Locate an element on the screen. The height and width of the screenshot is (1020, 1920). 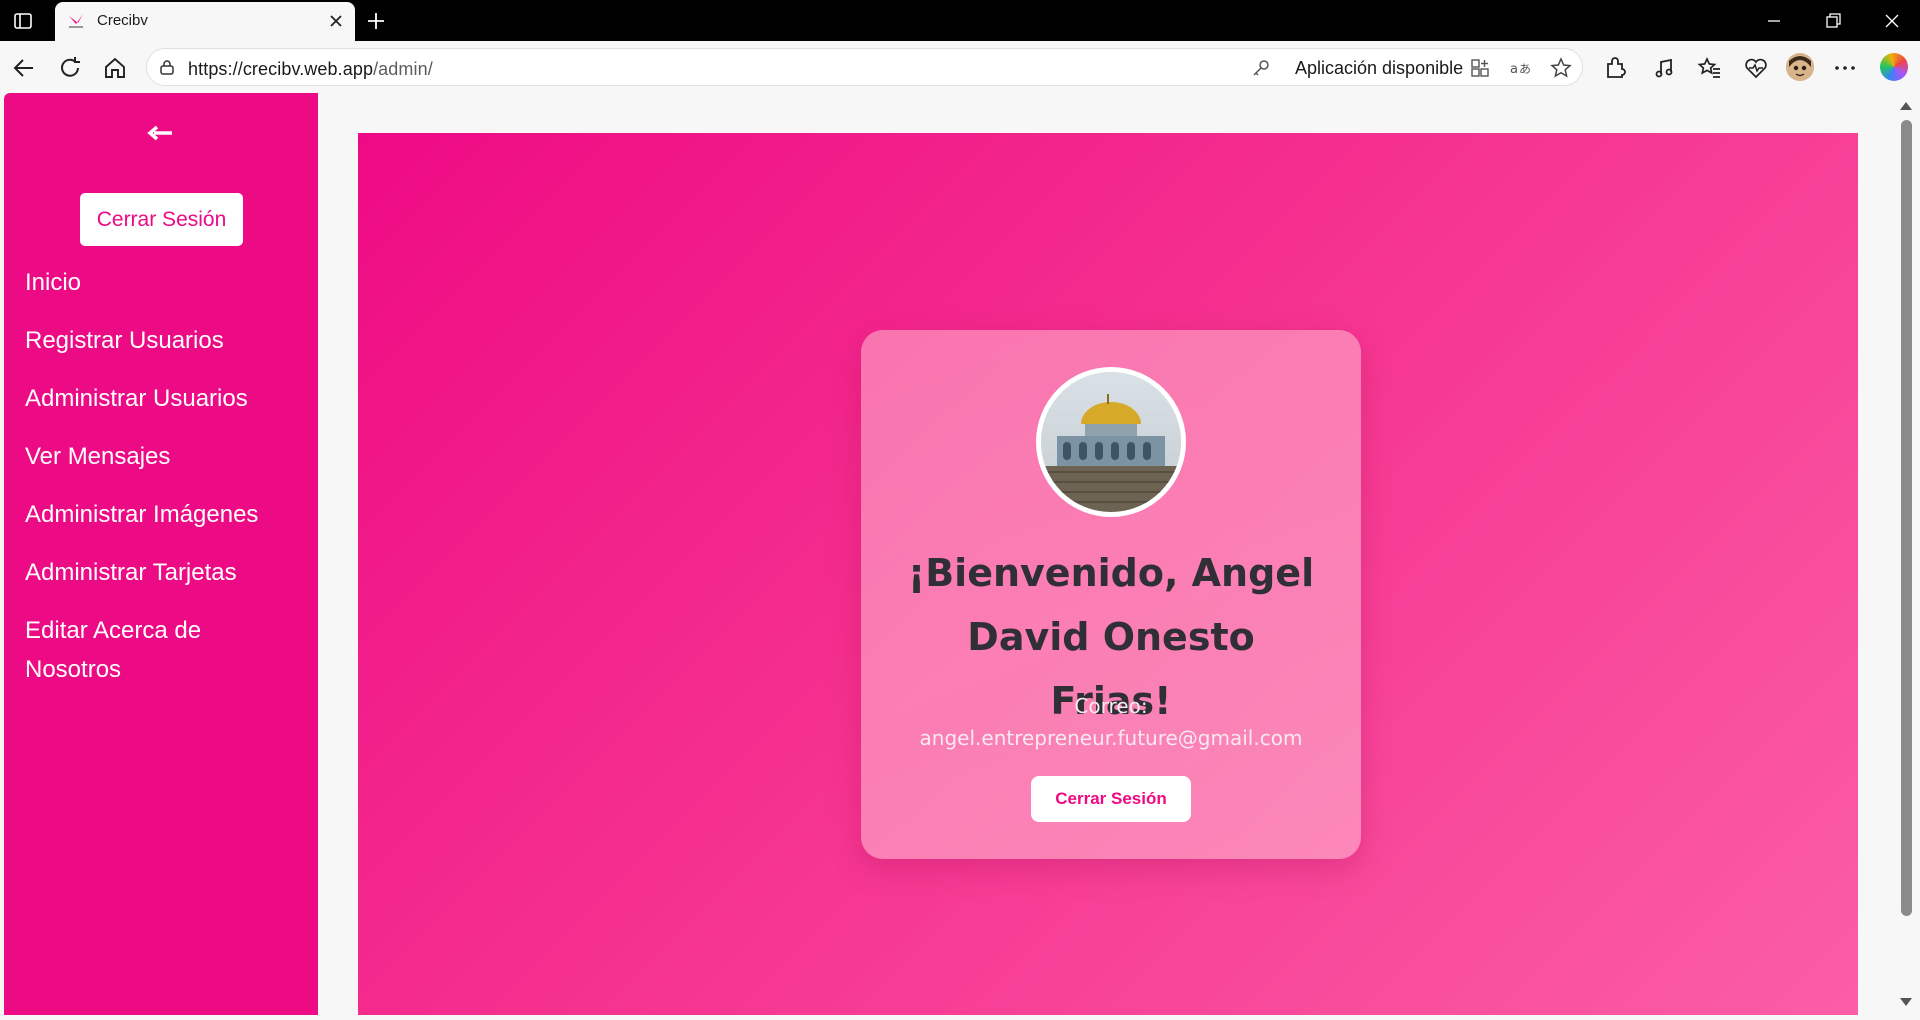
tab-actions-icon is located at coordinates (23, 21).